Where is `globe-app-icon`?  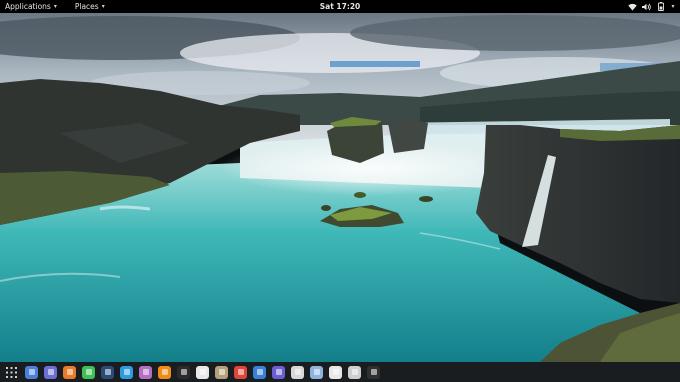
globe-app-icon is located at coordinates (316, 372).